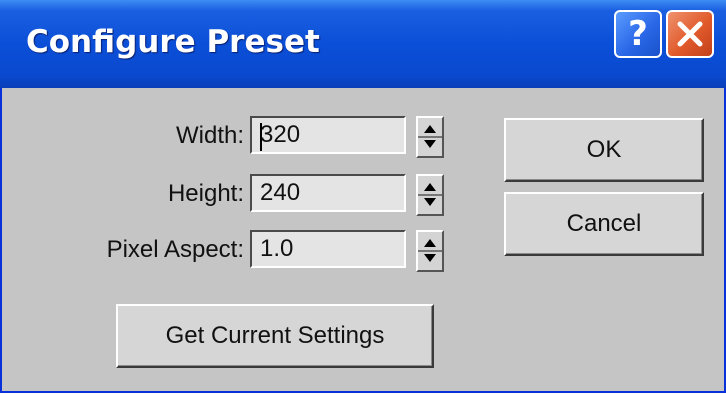 The height and width of the screenshot is (395, 726). Describe the element at coordinates (175, 249) in the screenshot. I see `pixel-aspect-label: Pixel Aspect:` at that location.